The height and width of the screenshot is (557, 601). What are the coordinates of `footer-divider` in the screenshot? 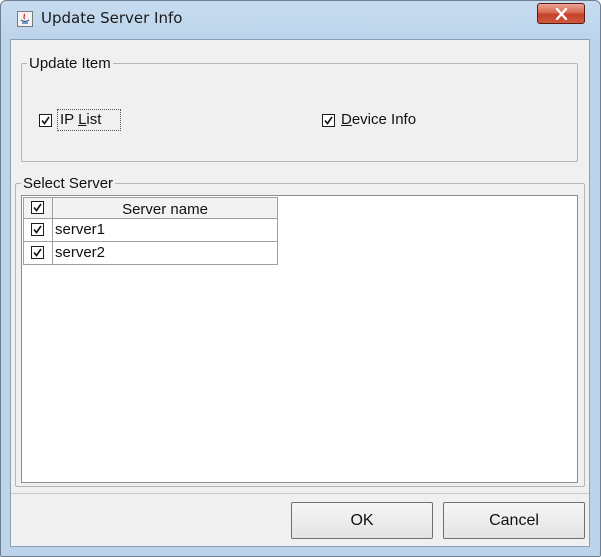 It's located at (300, 493).